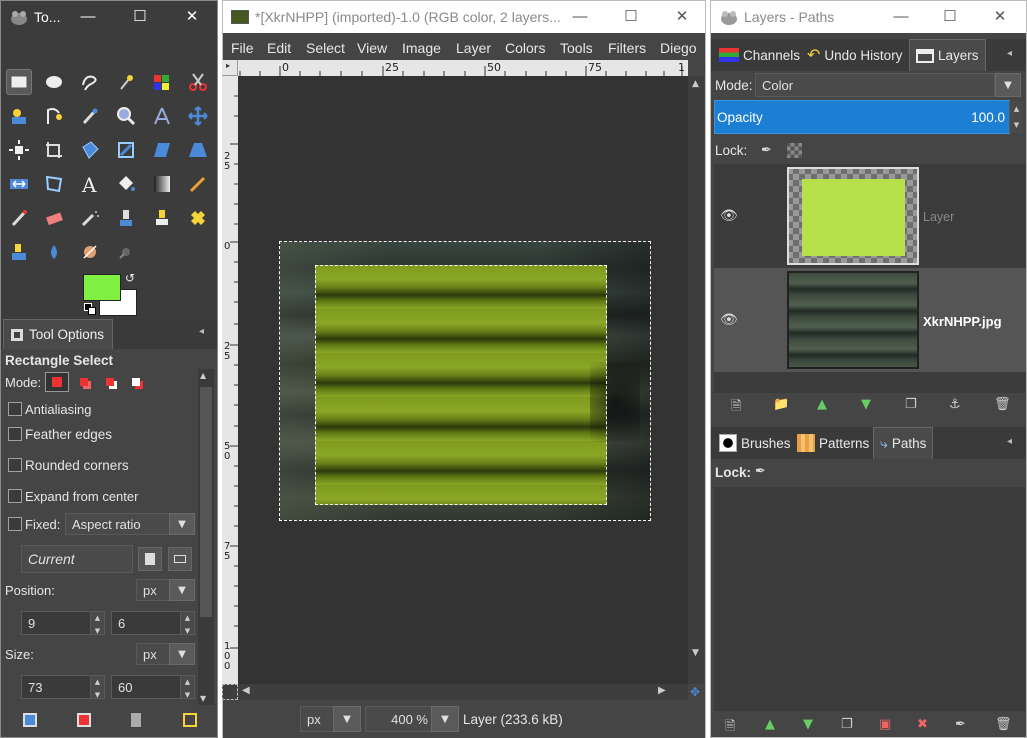 This screenshot has width=1027, height=738. I want to click on fixed-dropdown-arrow: ▼, so click(182, 524).